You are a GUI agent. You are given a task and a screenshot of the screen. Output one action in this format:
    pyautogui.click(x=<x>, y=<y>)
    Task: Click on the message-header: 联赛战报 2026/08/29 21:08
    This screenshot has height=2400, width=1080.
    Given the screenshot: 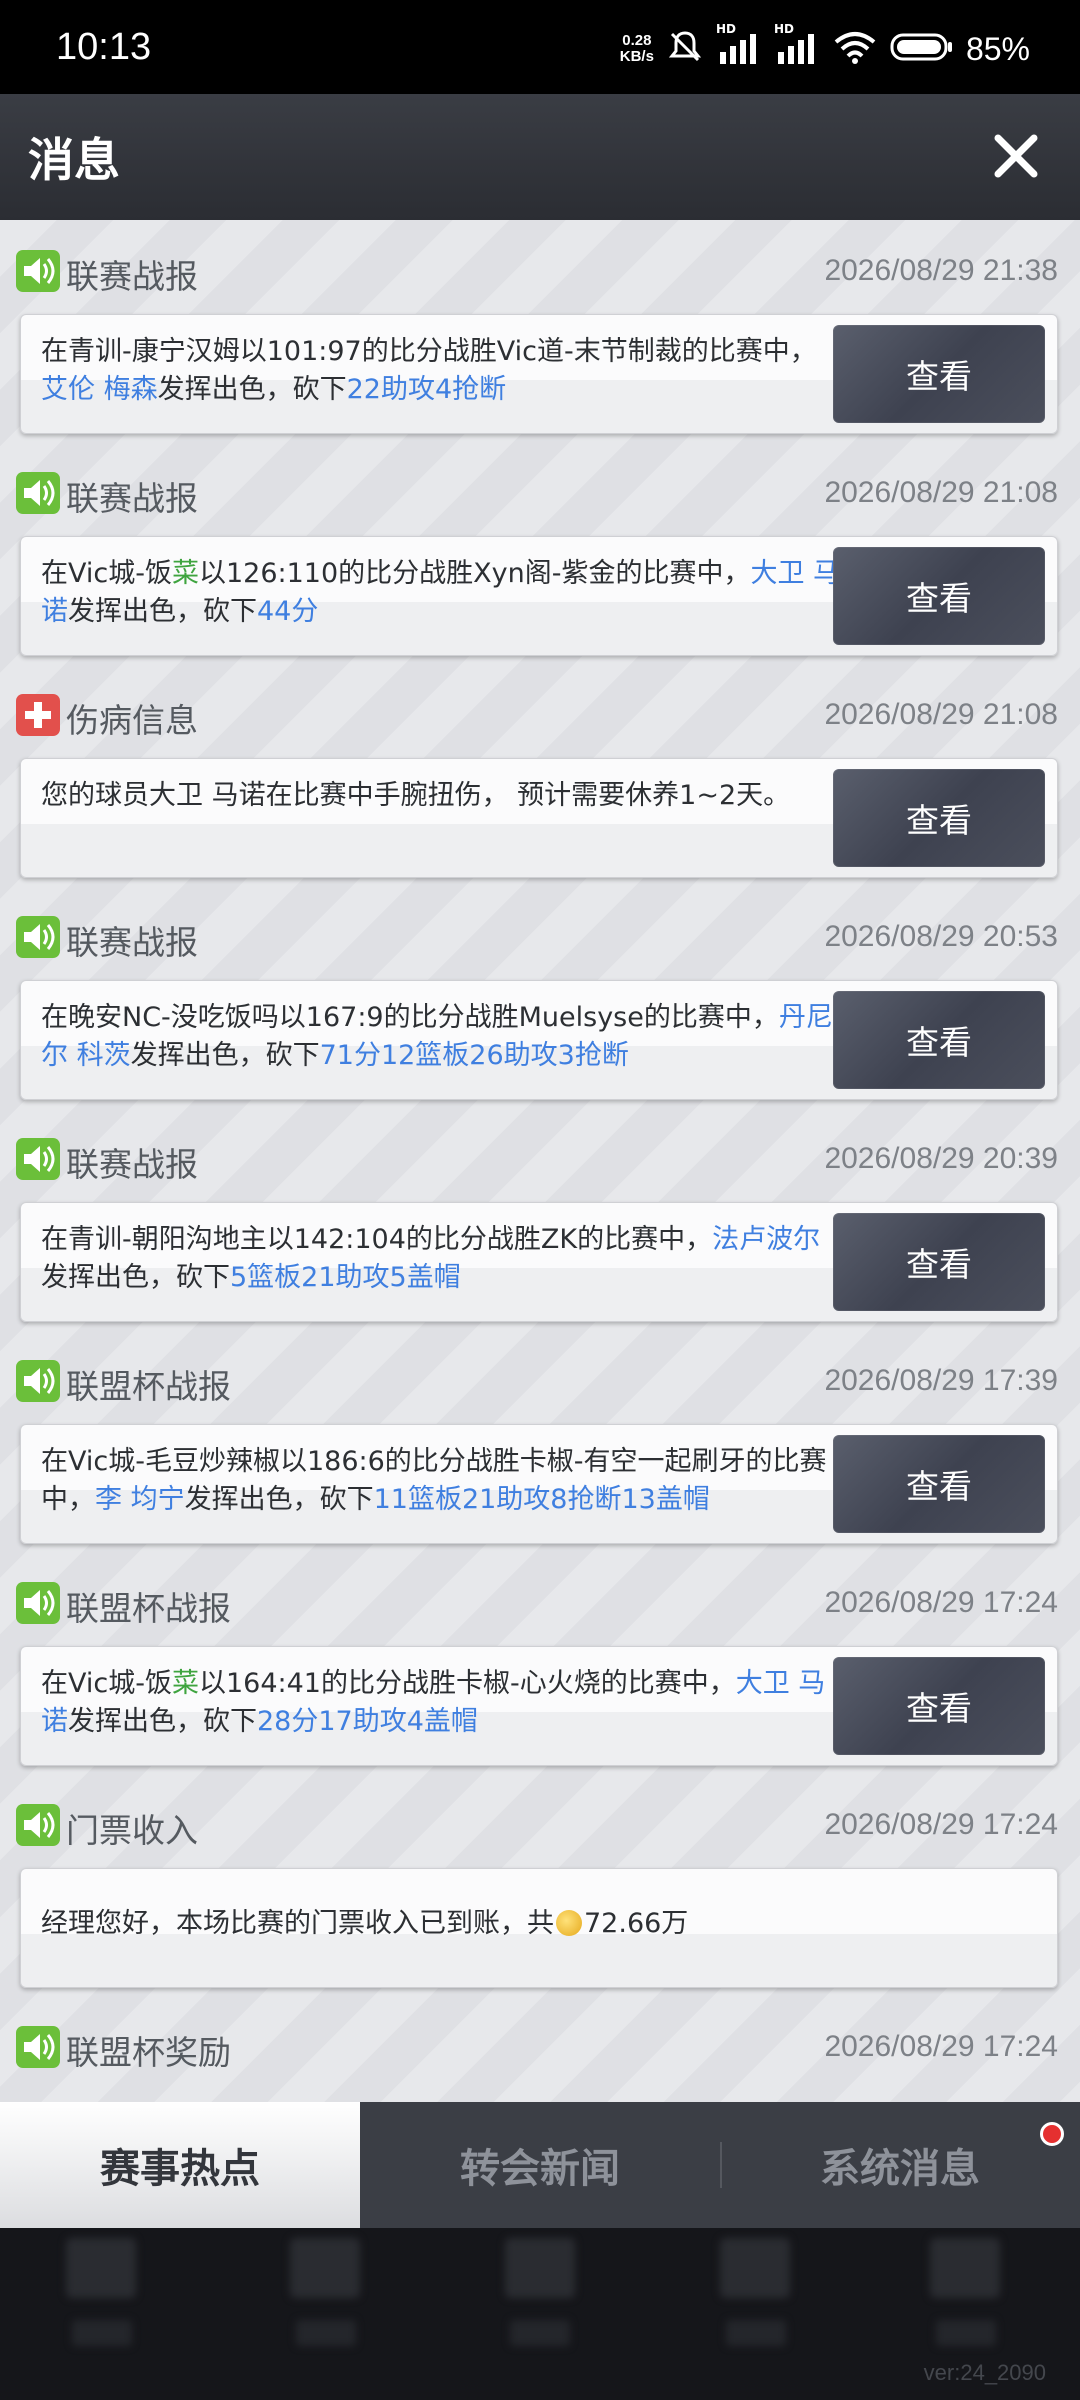 What is the action you would take?
    pyautogui.click(x=541, y=494)
    